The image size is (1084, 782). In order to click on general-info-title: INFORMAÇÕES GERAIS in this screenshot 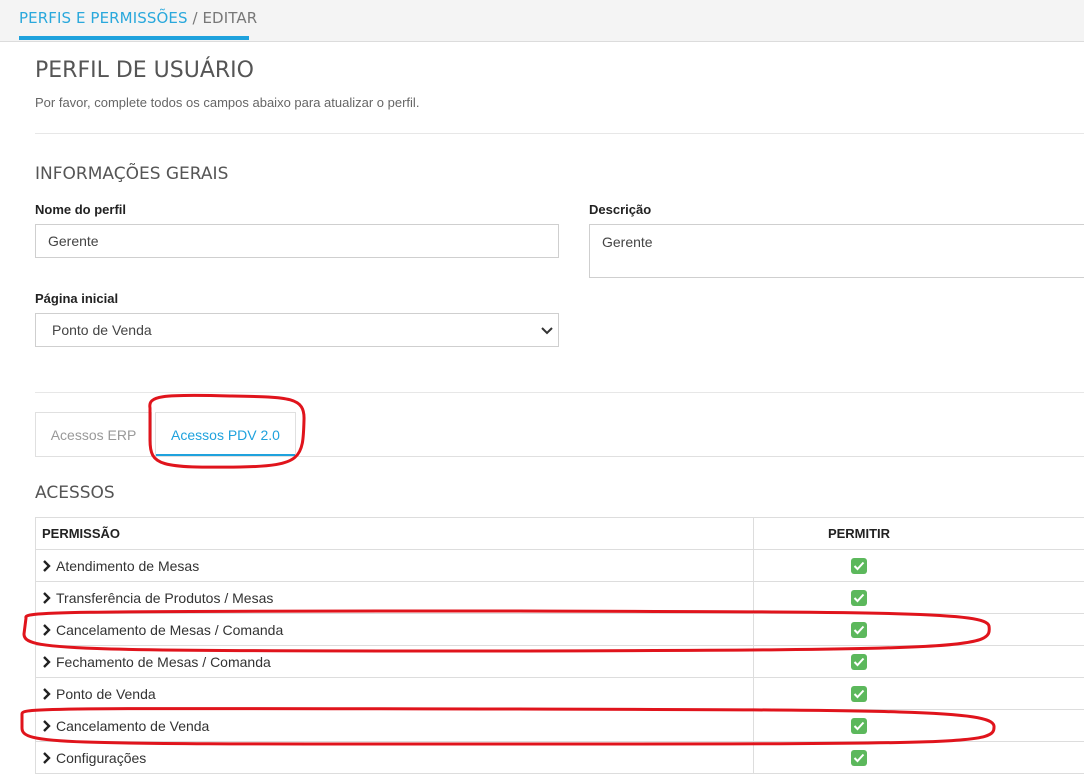, I will do `click(132, 174)`.